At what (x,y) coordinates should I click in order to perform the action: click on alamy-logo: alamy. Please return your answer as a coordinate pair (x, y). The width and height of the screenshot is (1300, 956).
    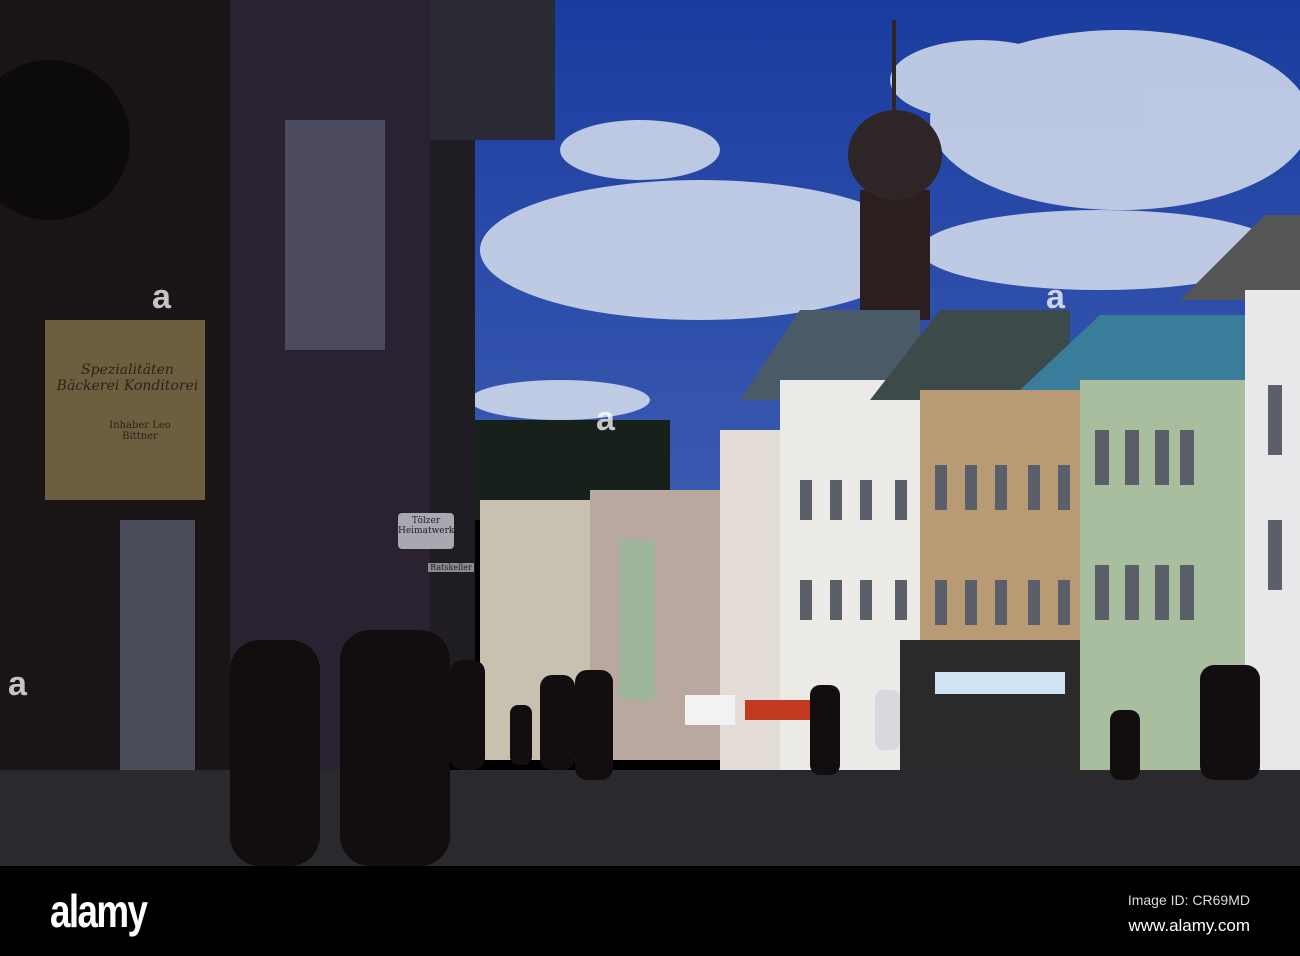
    Looking at the image, I should click on (99, 911).